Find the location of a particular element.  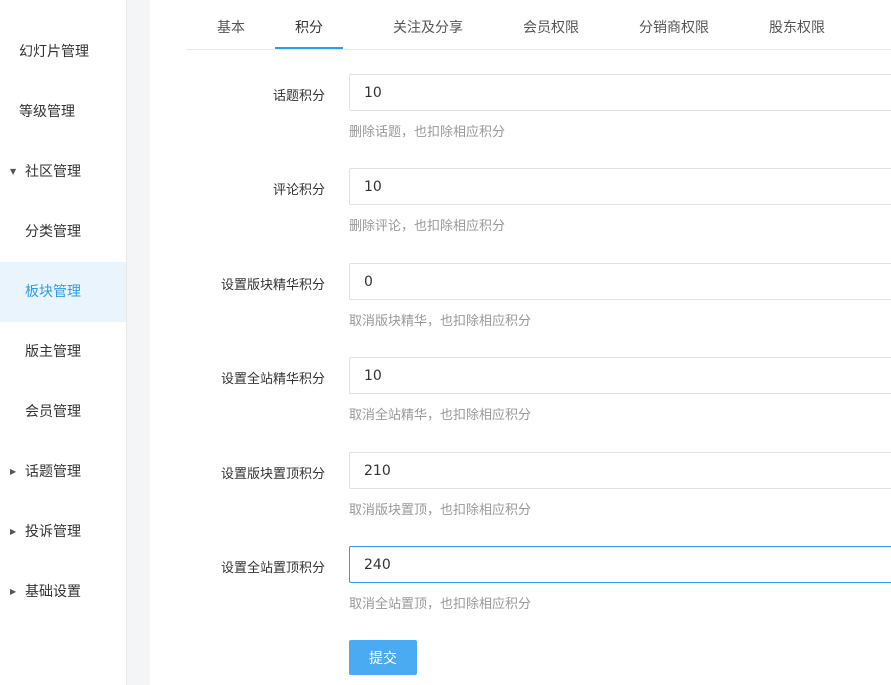

layout-gutter is located at coordinates (138, 342).